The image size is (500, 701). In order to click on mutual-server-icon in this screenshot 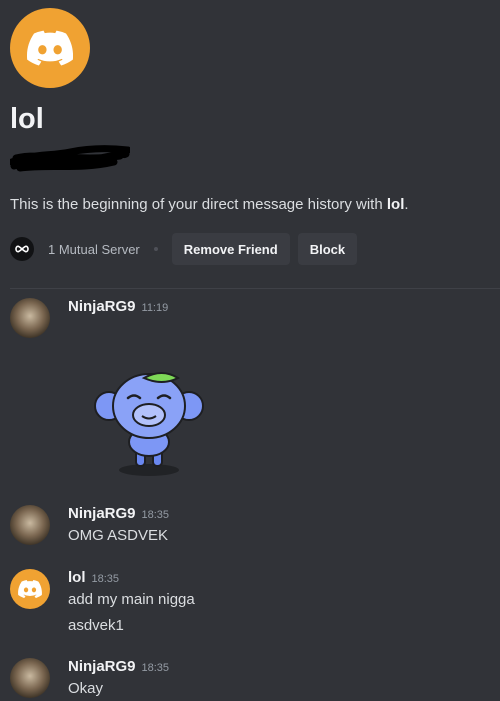, I will do `click(22, 249)`.